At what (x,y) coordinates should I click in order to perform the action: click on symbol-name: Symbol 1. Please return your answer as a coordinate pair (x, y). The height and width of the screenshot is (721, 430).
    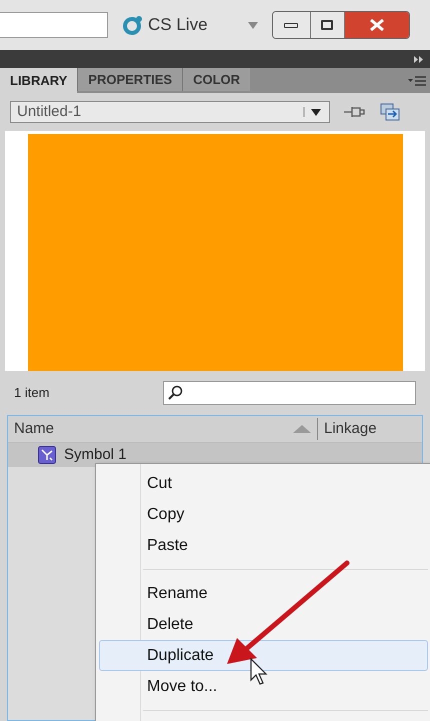
    Looking at the image, I should click on (95, 455).